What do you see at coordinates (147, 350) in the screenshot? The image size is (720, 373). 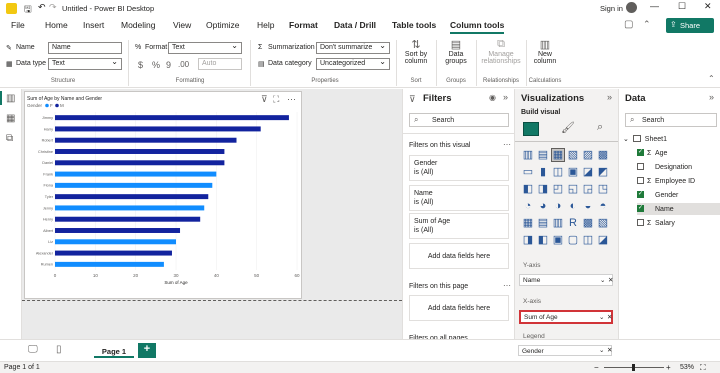 I see `add-page-button: +` at bounding box center [147, 350].